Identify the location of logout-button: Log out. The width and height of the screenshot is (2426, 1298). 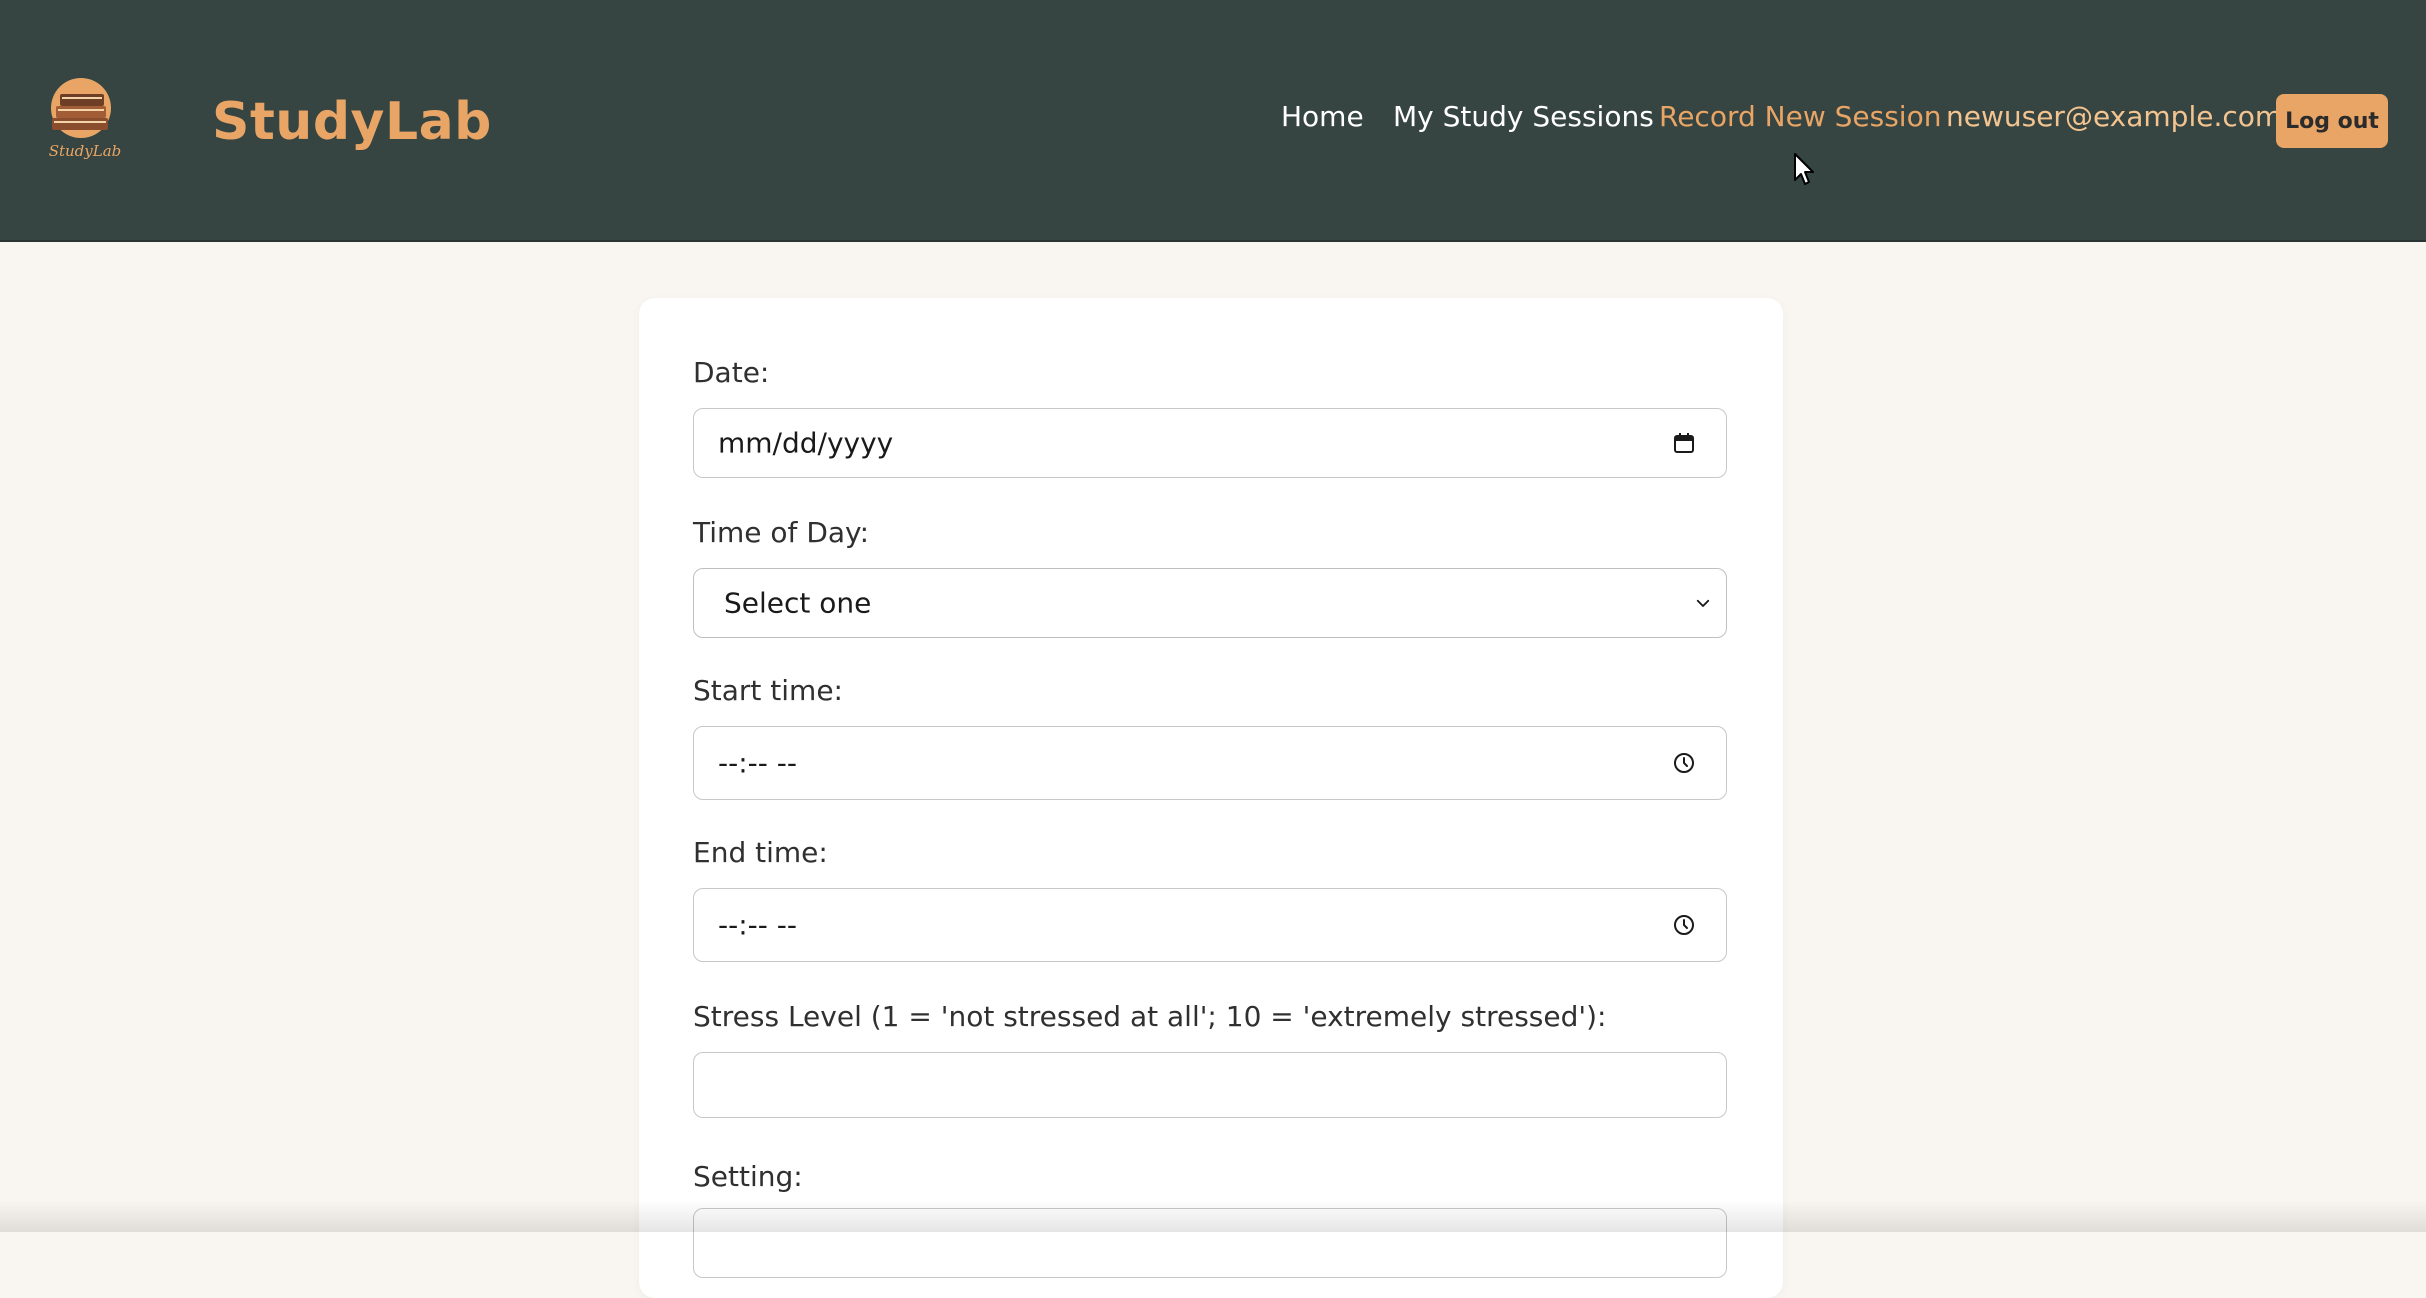
(2332, 121).